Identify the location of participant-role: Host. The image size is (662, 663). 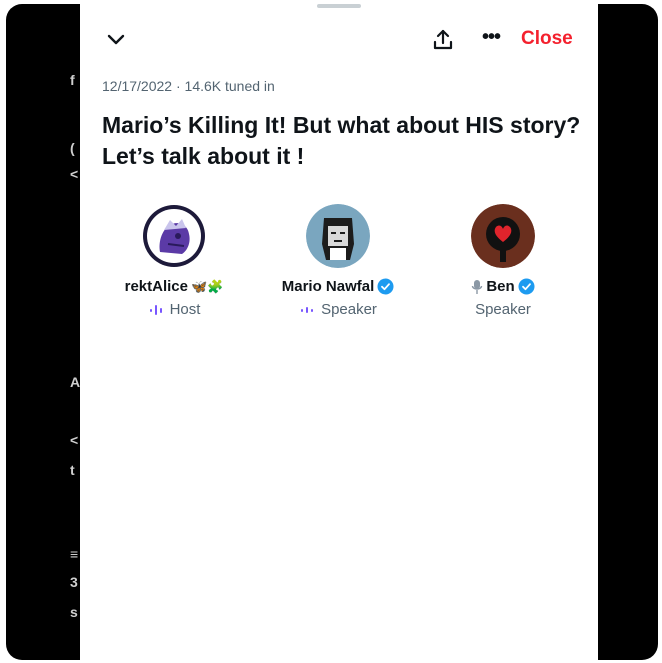
(185, 309).